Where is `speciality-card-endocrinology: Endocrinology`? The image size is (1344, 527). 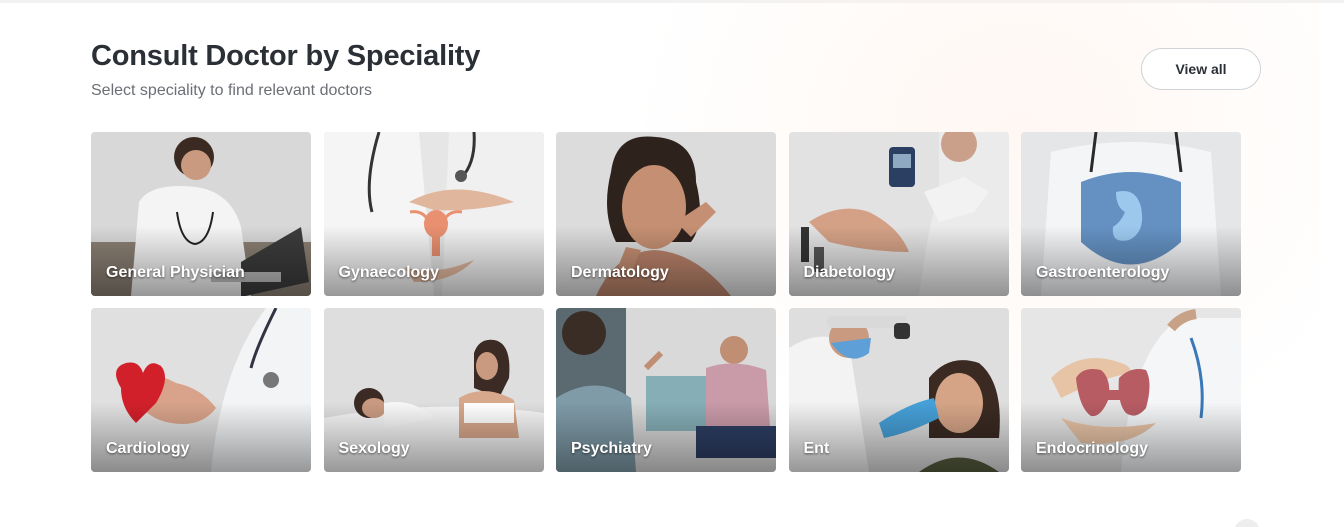 speciality-card-endocrinology: Endocrinology is located at coordinates (1131, 390).